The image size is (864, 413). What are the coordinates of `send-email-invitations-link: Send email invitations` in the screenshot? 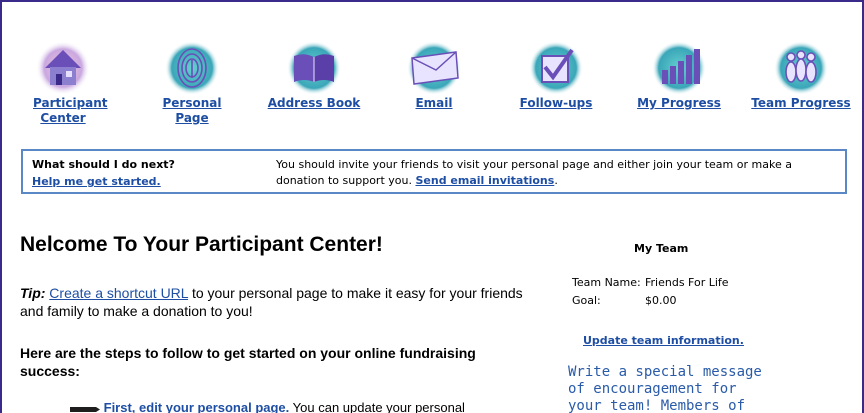 It's located at (484, 180).